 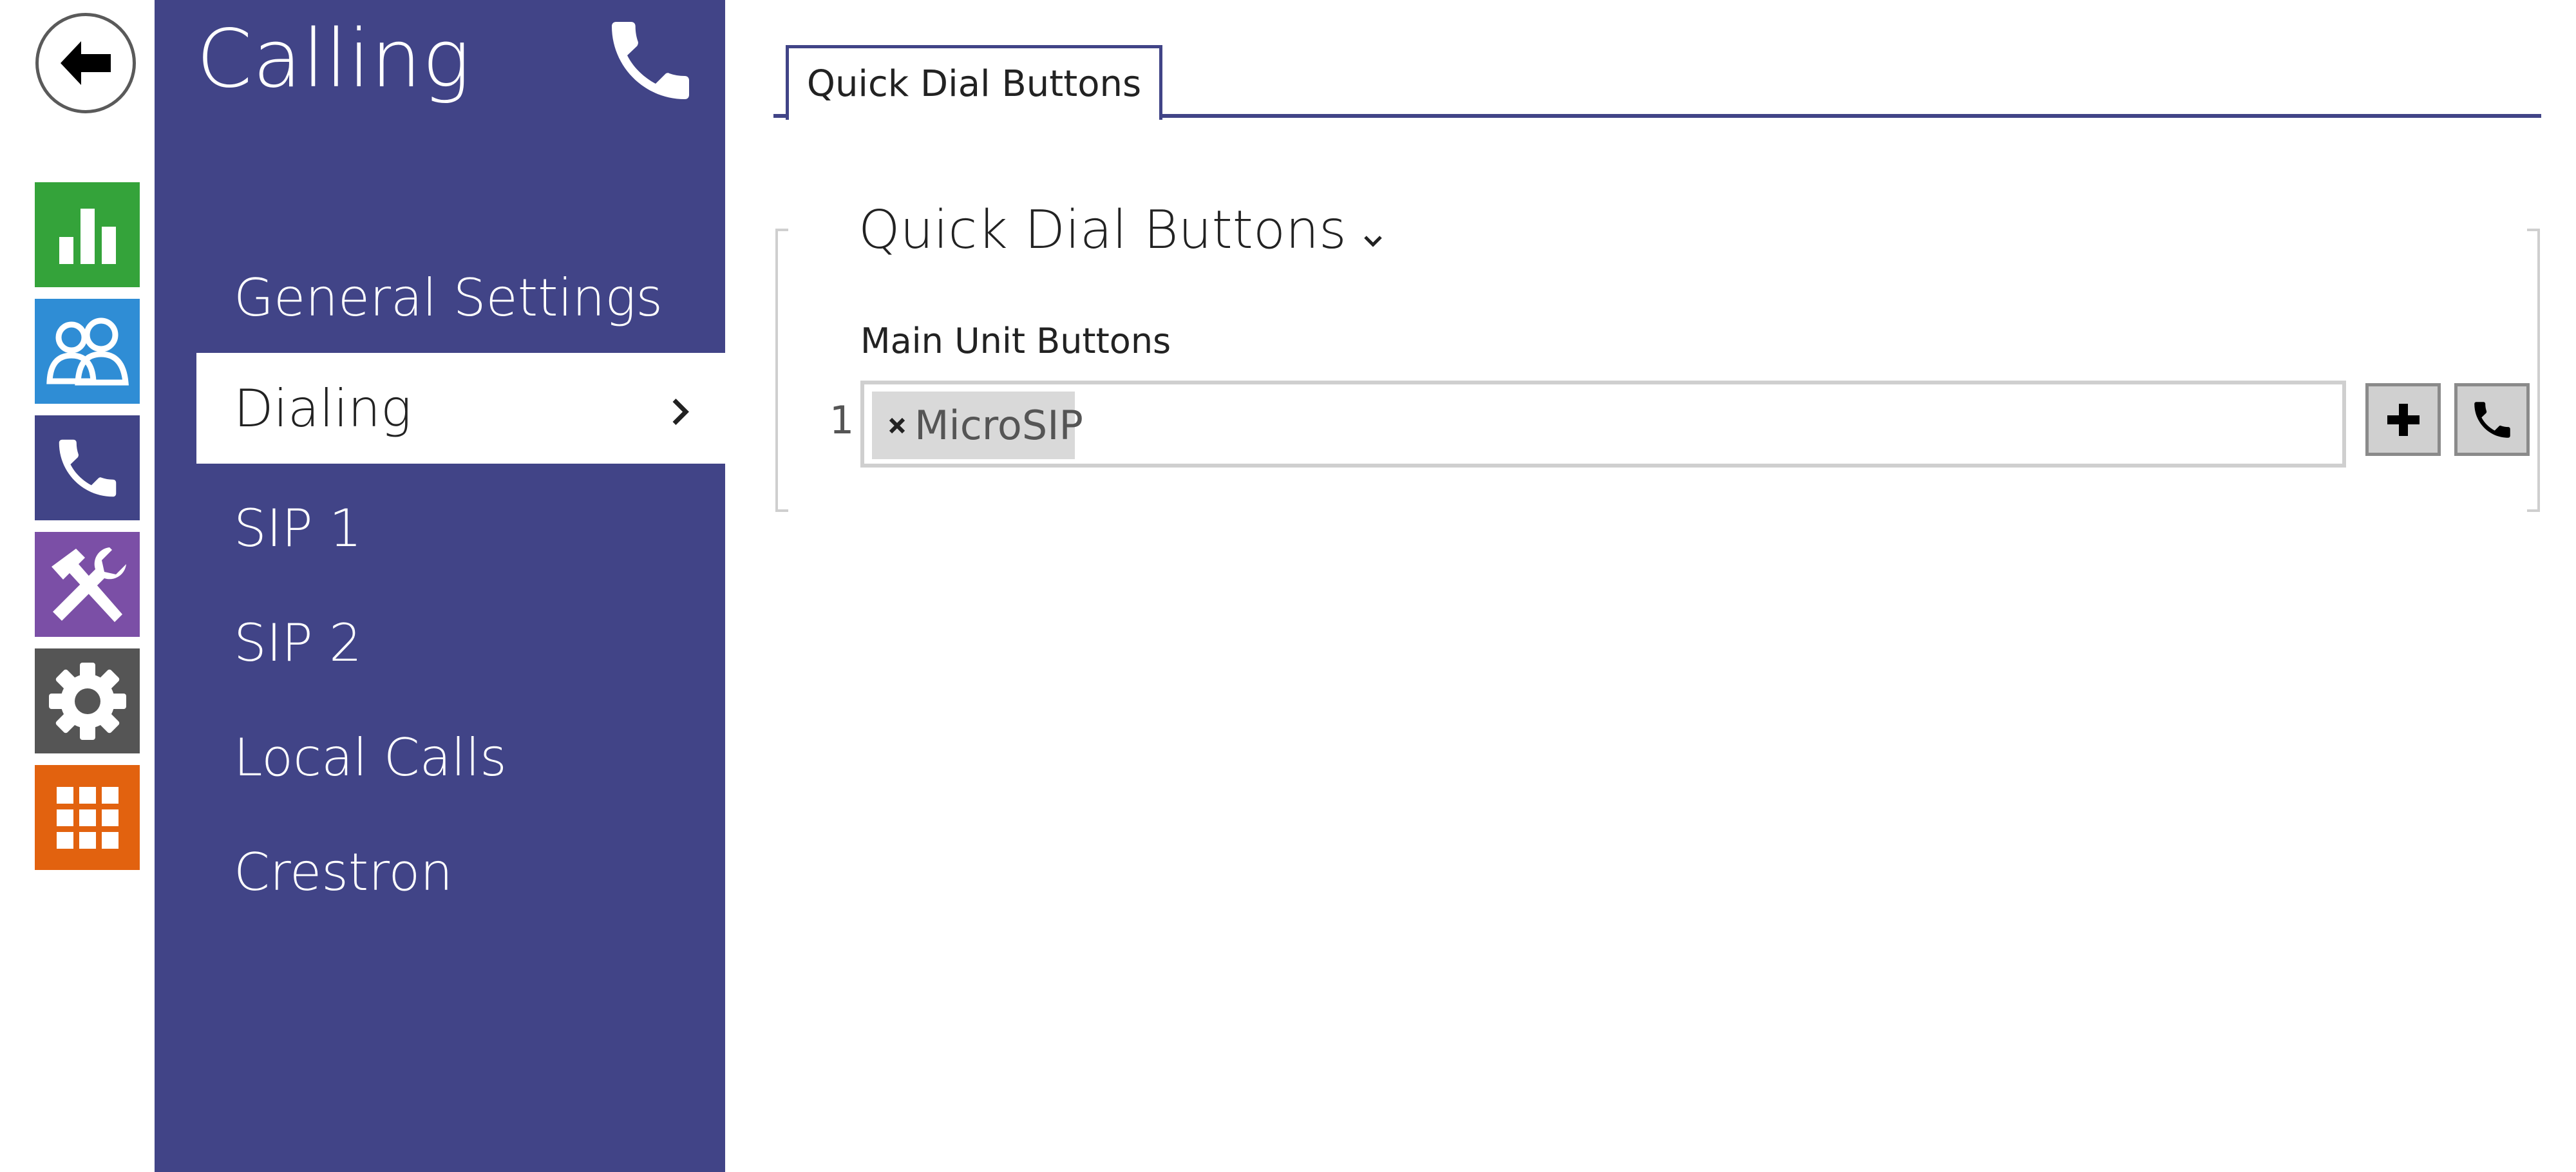 What do you see at coordinates (461, 643) in the screenshot?
I see `nav-item-sip-2: SIP 2` at bounding box center [461, 643].